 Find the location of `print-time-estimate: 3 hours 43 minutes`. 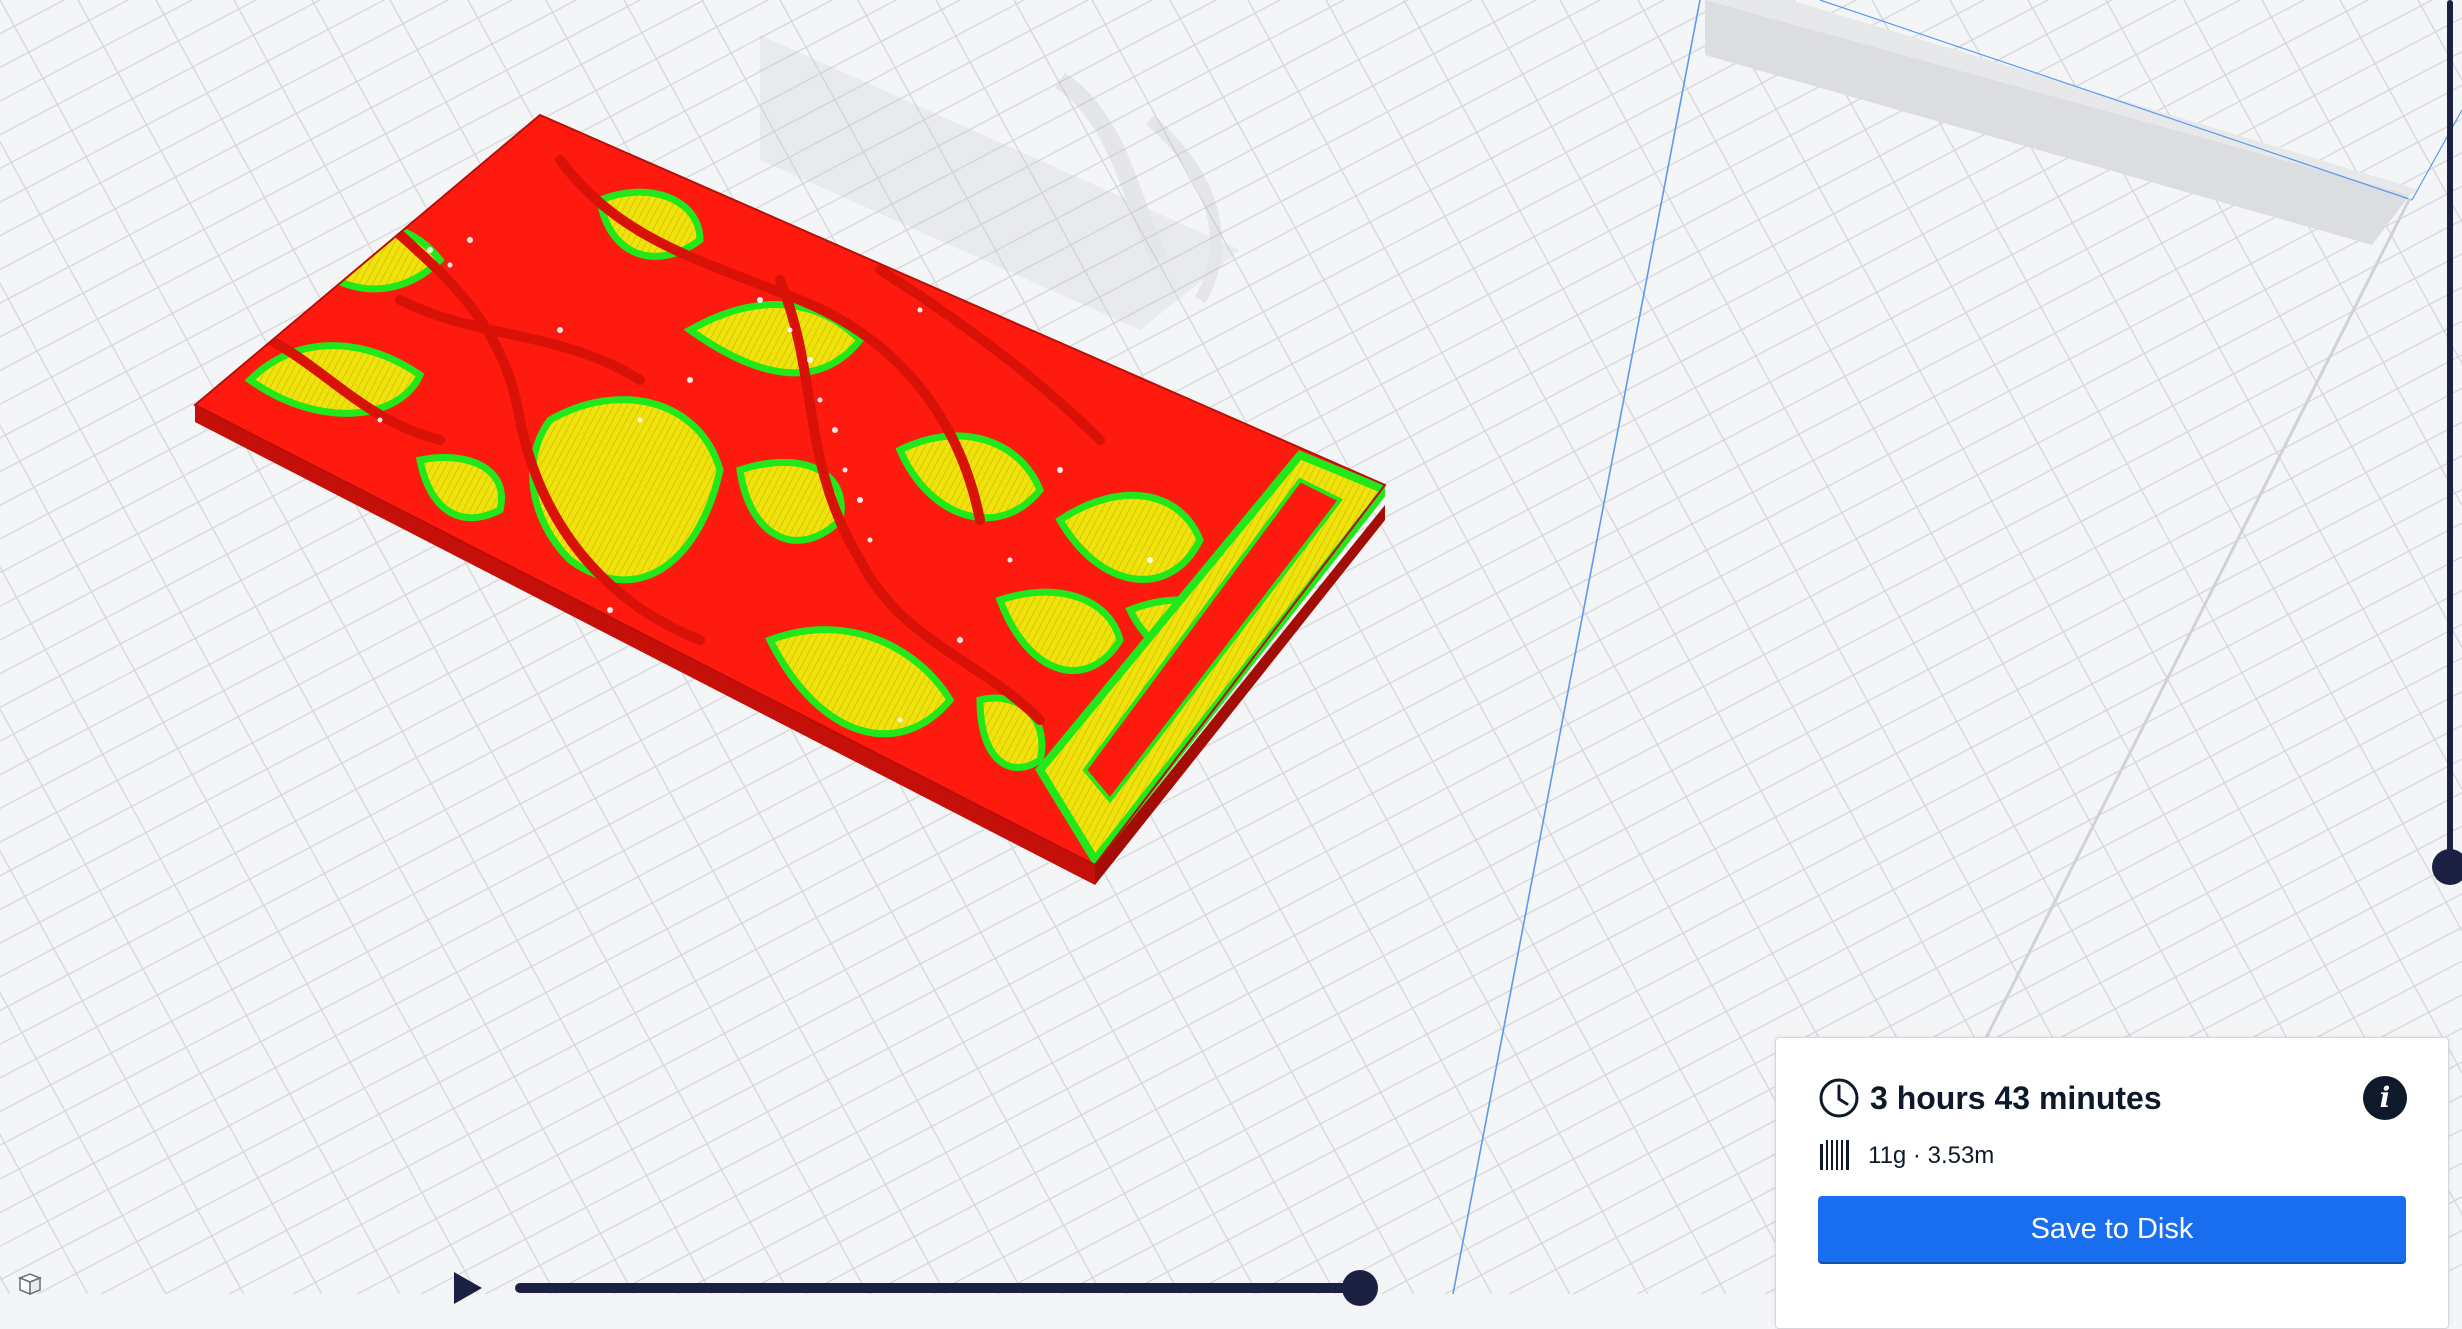

print-time-estimate: 3 hours 43 minutes is located at coordinates (2016, 1097).